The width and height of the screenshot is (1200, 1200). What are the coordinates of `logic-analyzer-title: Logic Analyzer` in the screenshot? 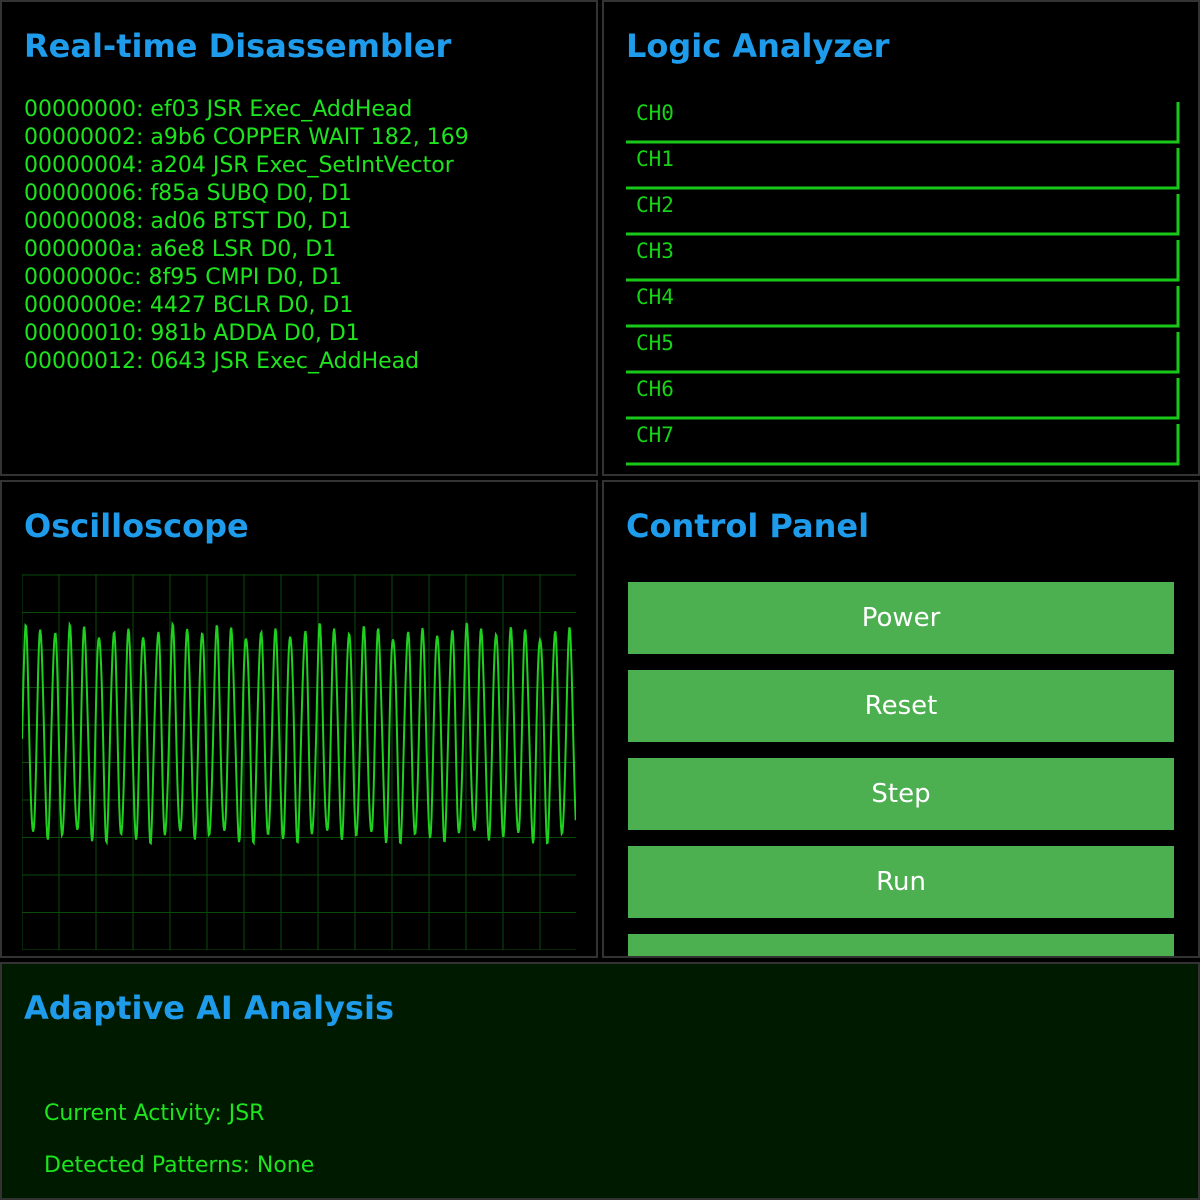 It's located at (758, 46).